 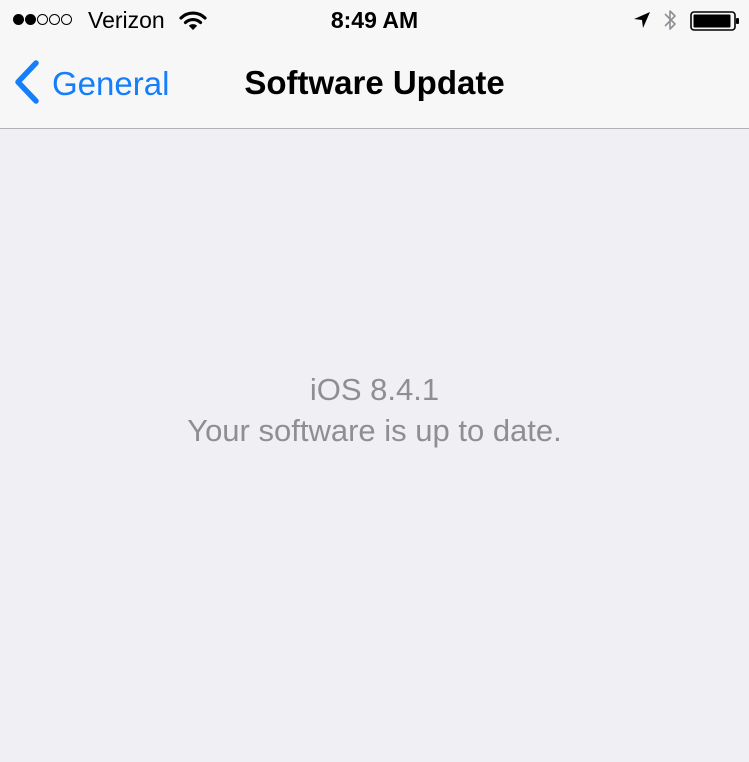 I want to click on bluetooth-icon, so click(x=670, y=22).